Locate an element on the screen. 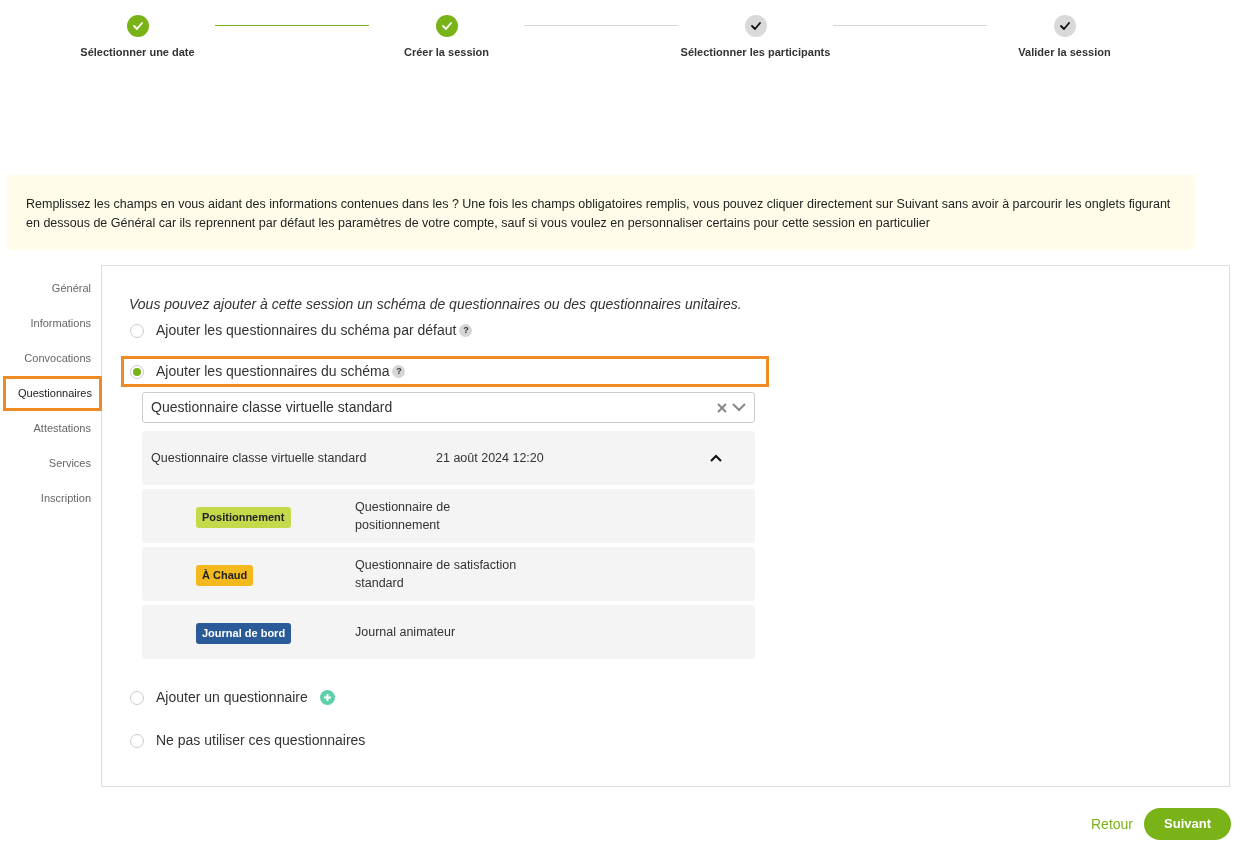  option-label: Ne pas utiliser ces questionnaires is located at coordinates (261, 740).